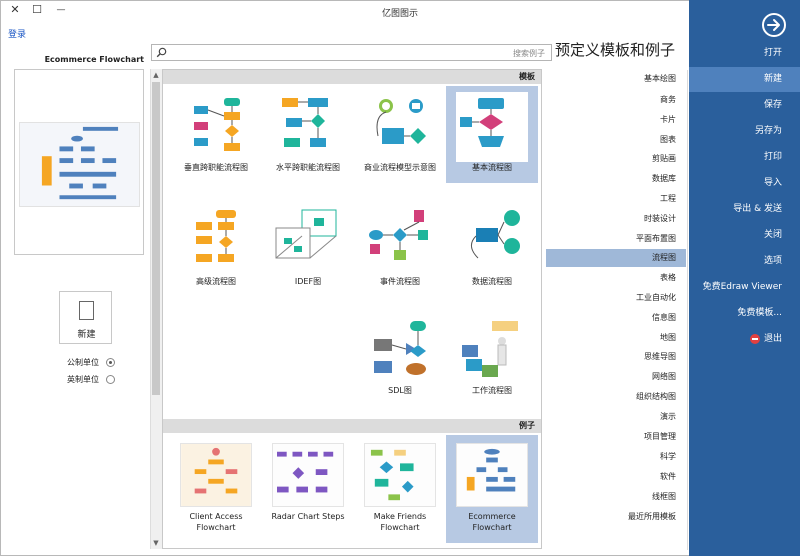  I want to click on category-item: 图表, so click(616, 140).